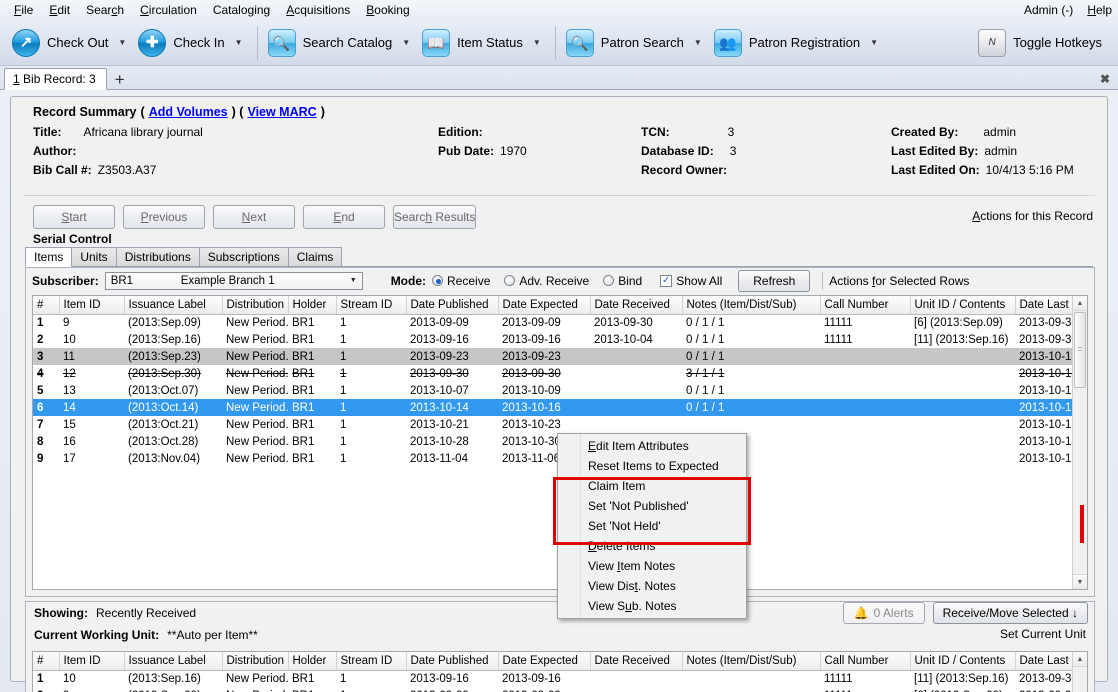 Image resolution: width=1118 pixels, height=692 pixels. Describe the element at coordinates (254, 217) in the screenshot. I see `next-button: Next` at that location.